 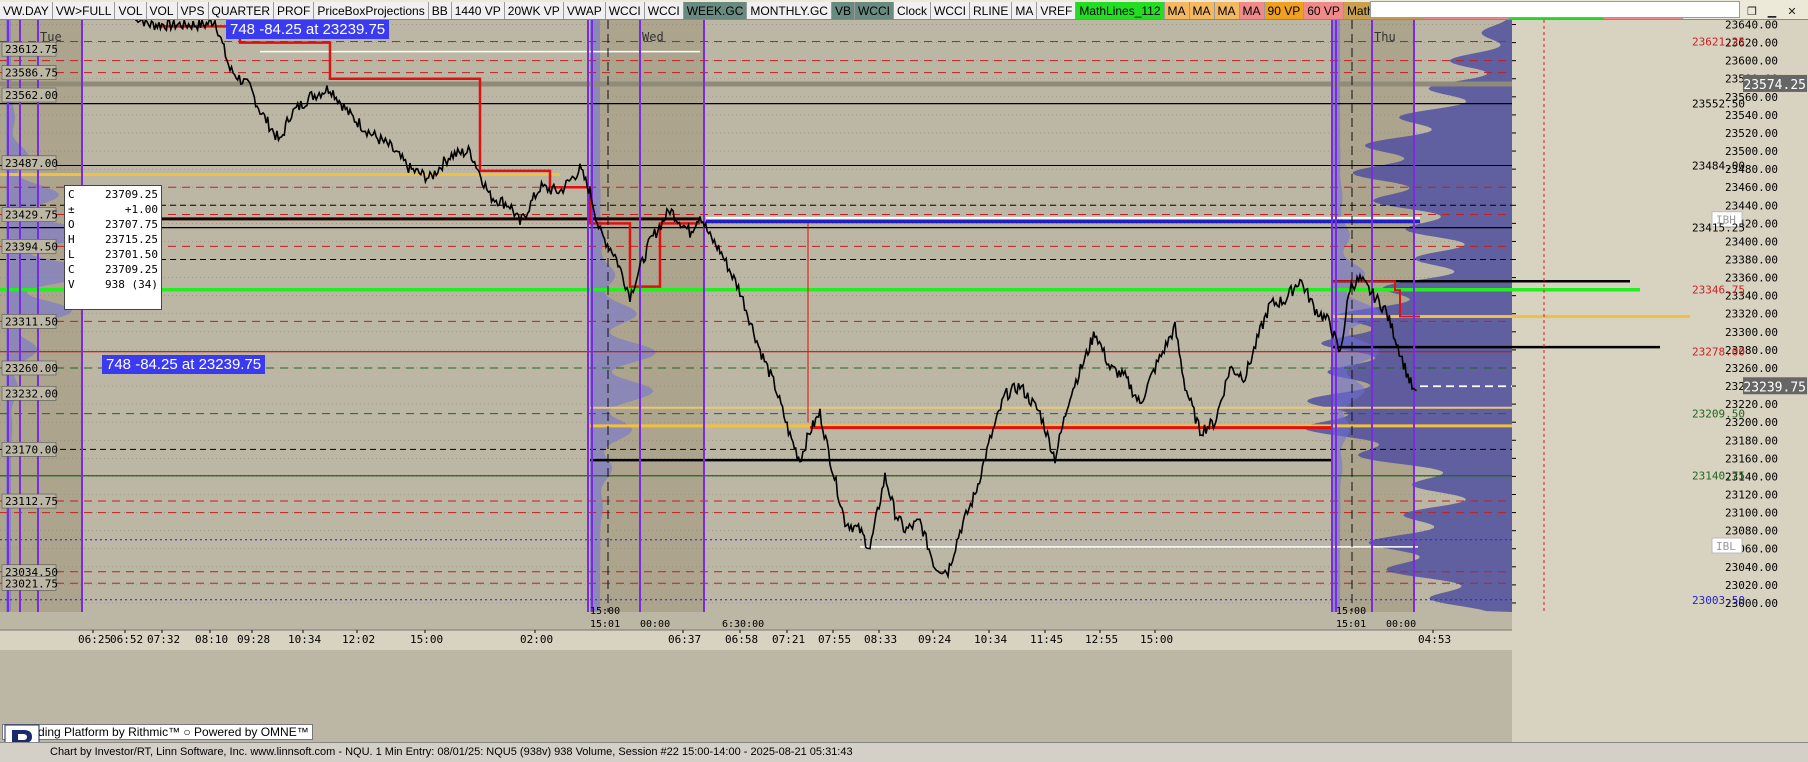 What do you see at coordinates (308, 29) in the screenshot?
I see `trade-banner-top: 748 -84.25 at 23239.75` at bounding box center [308, 29].